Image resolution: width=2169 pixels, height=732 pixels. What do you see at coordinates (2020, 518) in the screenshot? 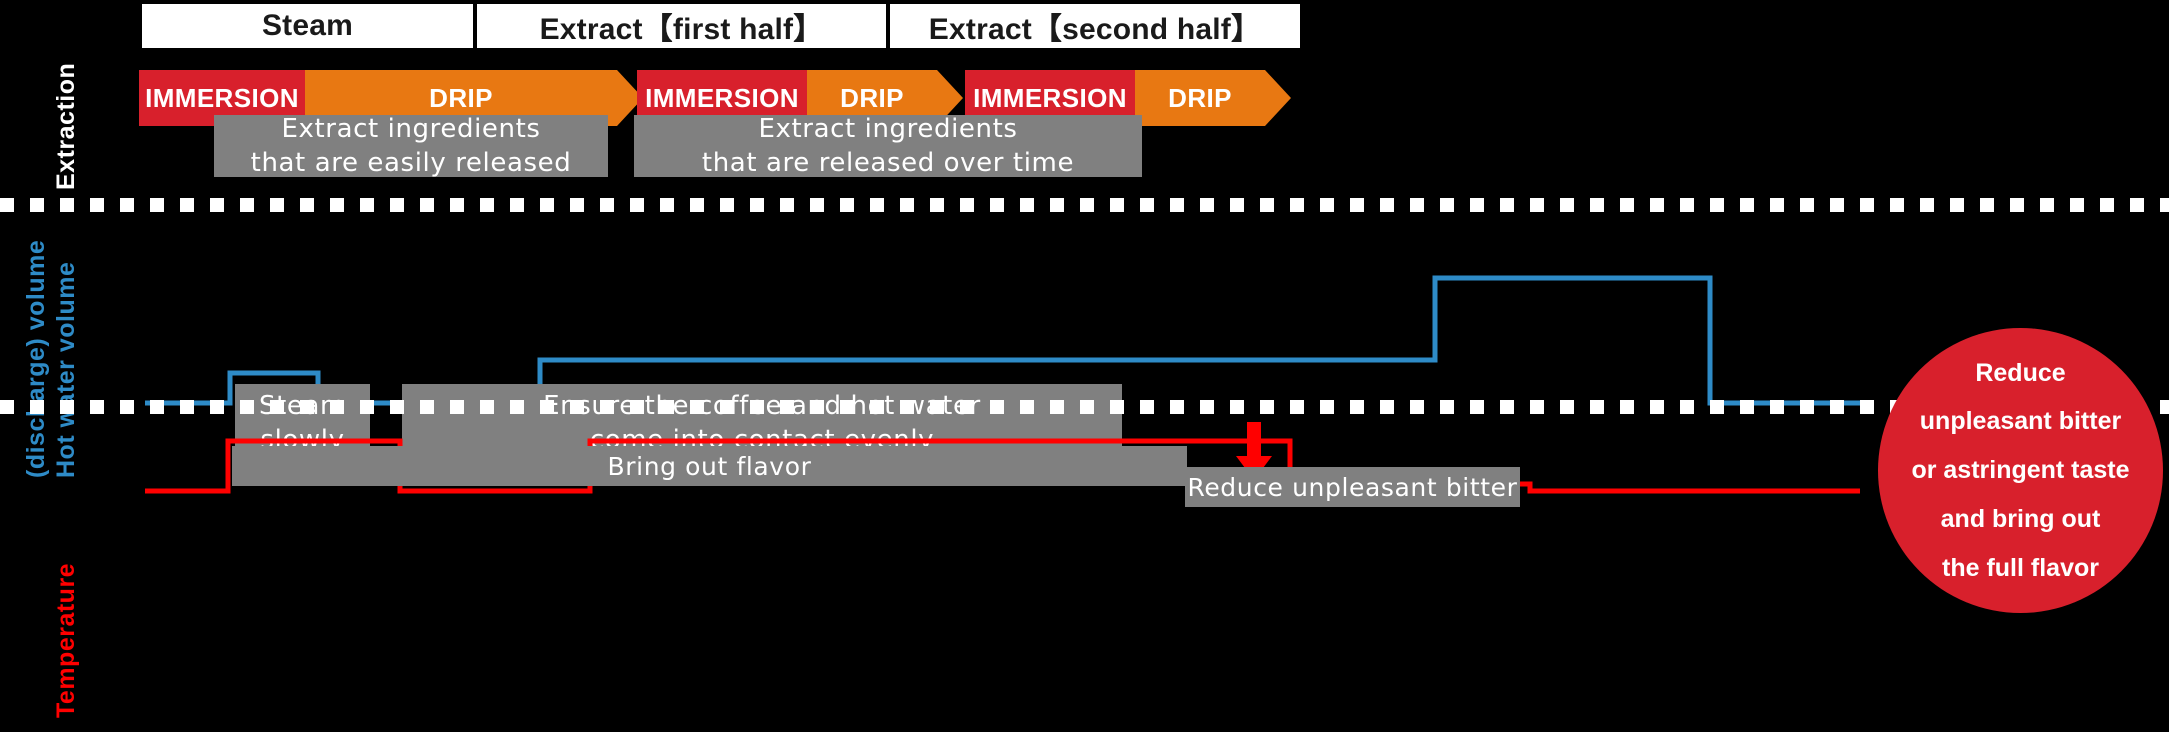
I see `annotation-line-4: and bring out` at bounding box center [2020, 518].